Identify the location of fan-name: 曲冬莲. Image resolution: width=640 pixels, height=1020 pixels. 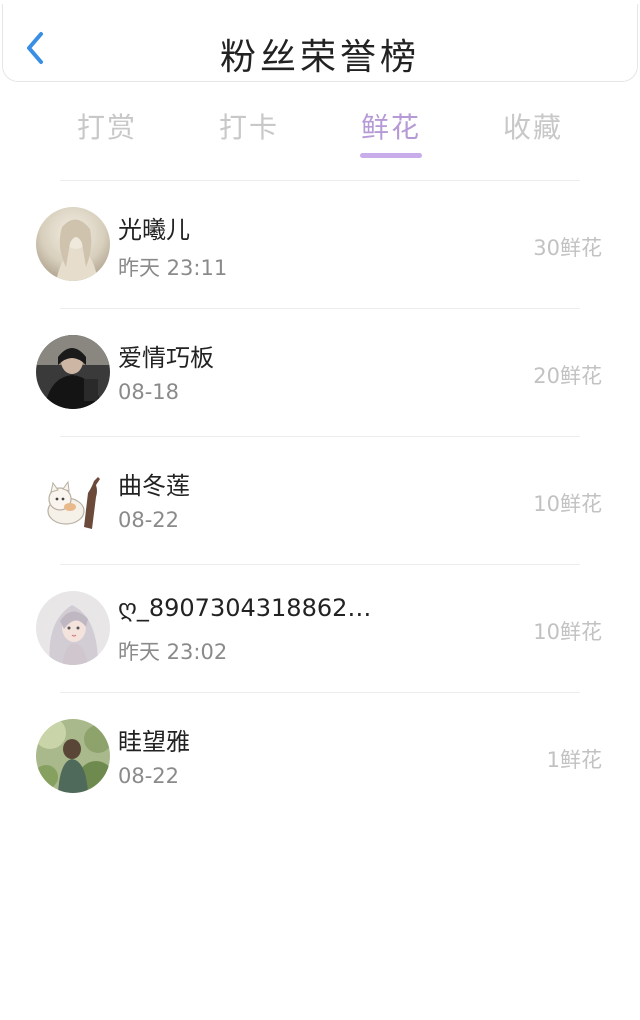
(154, 486).